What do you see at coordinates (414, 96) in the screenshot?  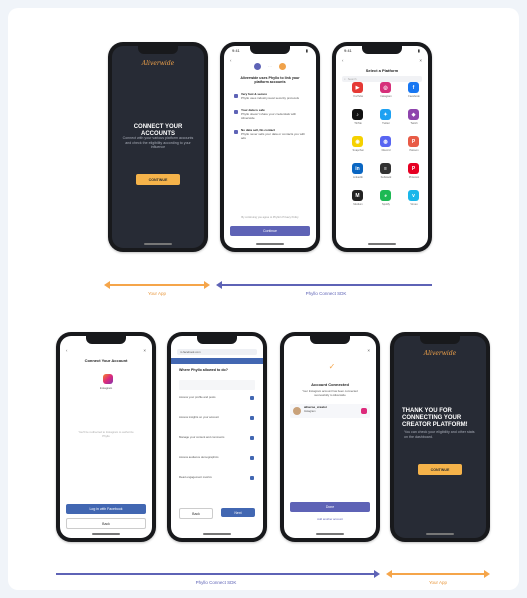 I see `platform-label: Facebook` at bounding box center [414, 96].